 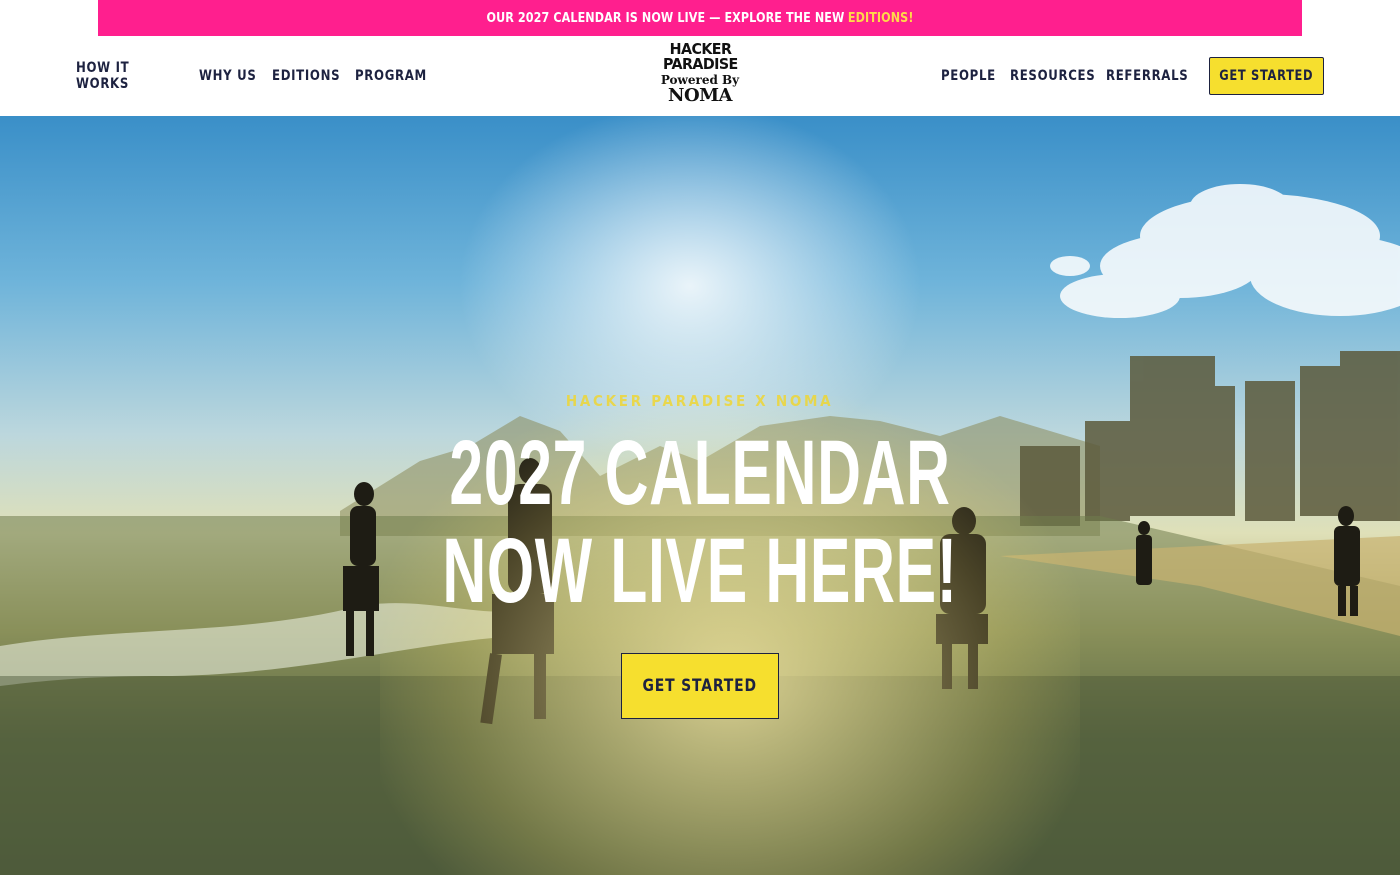 I want to click on primary-nav-right: PEOPLE RESOURCES REFERRALS, so click(x=1062, y=76).